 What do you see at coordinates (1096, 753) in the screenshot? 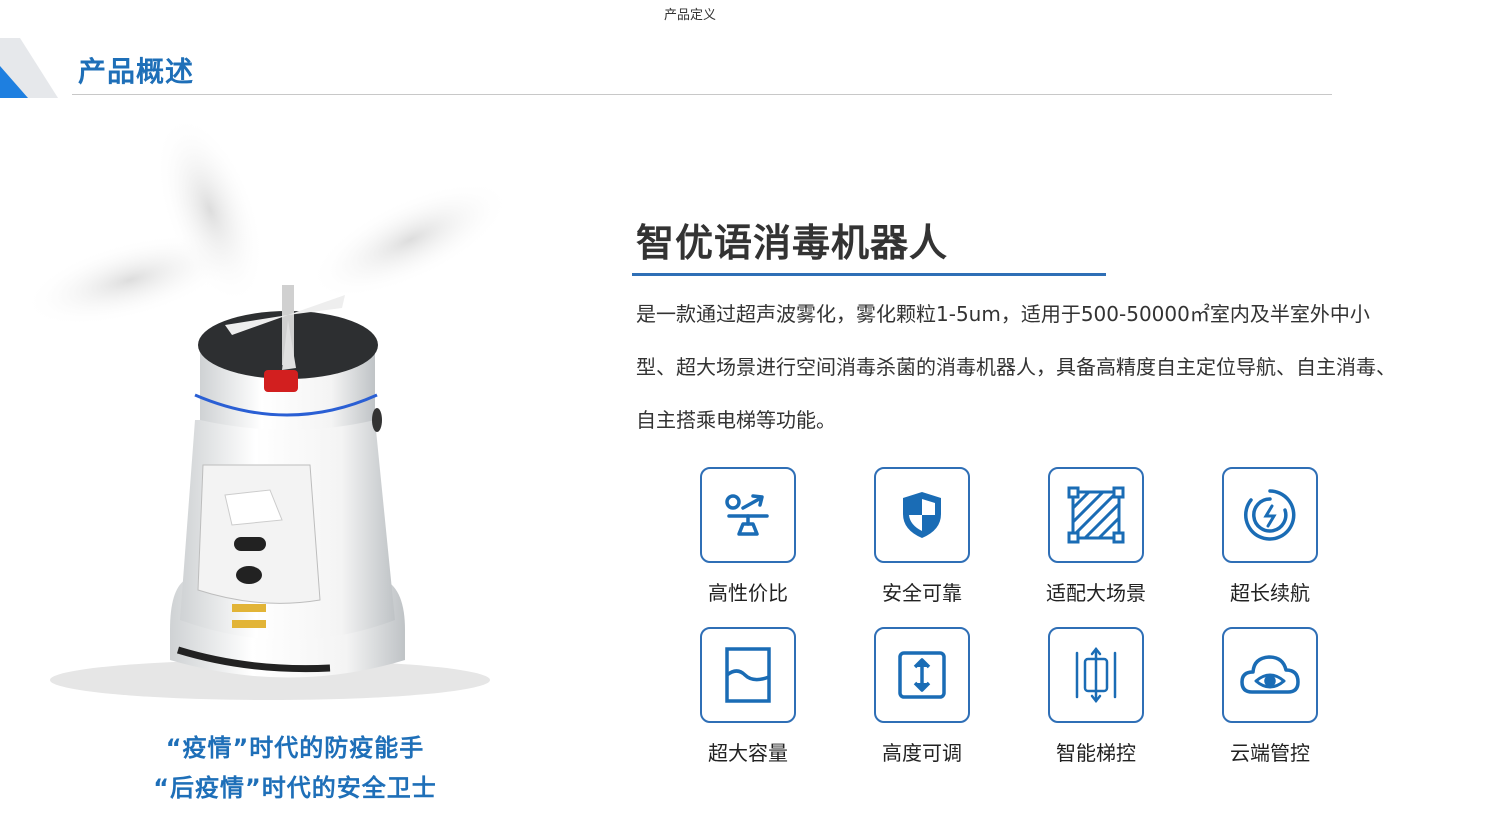
I see `feature-label: 智能梯控` at bounding box center [1096, 753].